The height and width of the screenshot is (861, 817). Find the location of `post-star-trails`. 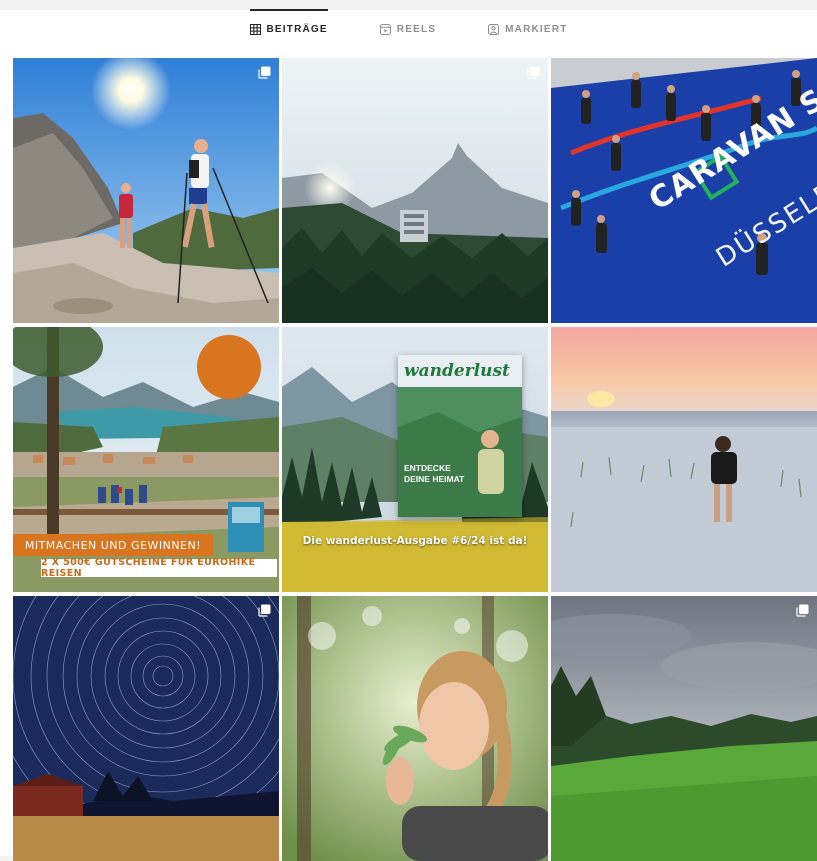

post-star-trails is located at coordinates (146, 728).